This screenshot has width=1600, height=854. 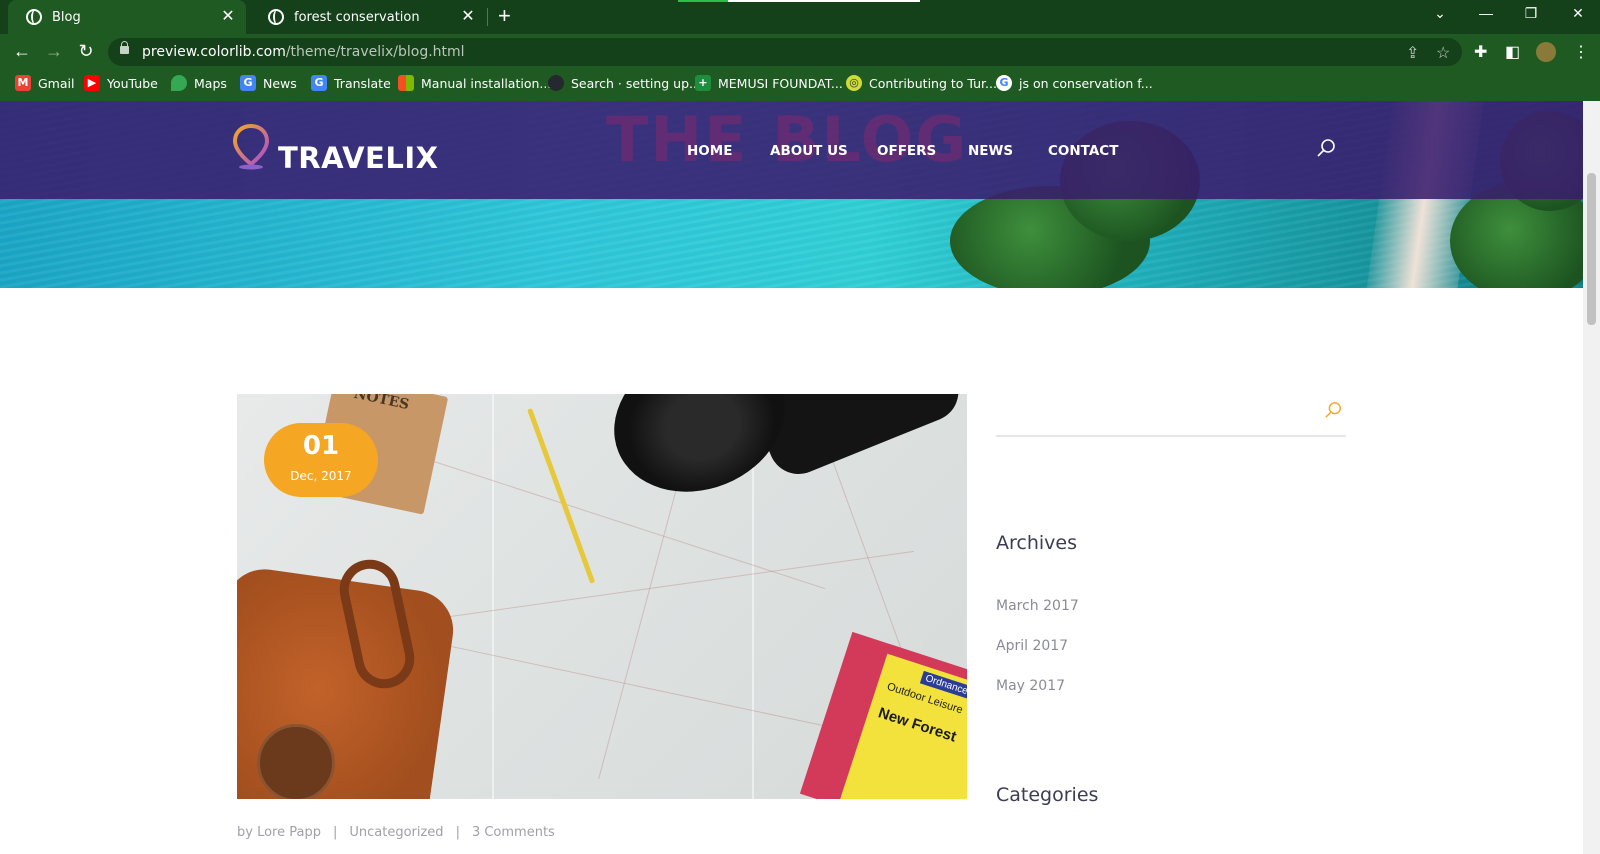 What do you see at coordinates (1546, 52) in the screenshot?
I see `profile-avatar` at bounding box center [1546, 52].